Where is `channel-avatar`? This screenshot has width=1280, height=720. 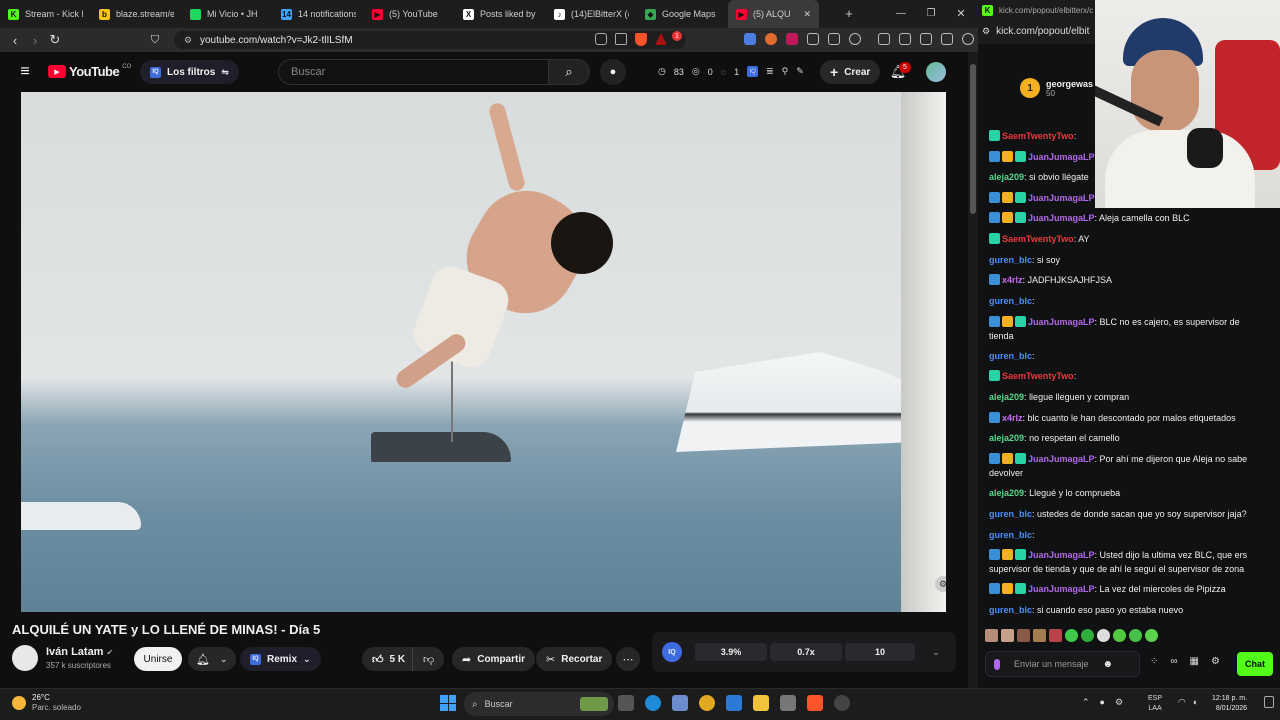 channel-avatar is located at coordinates (25, 658).